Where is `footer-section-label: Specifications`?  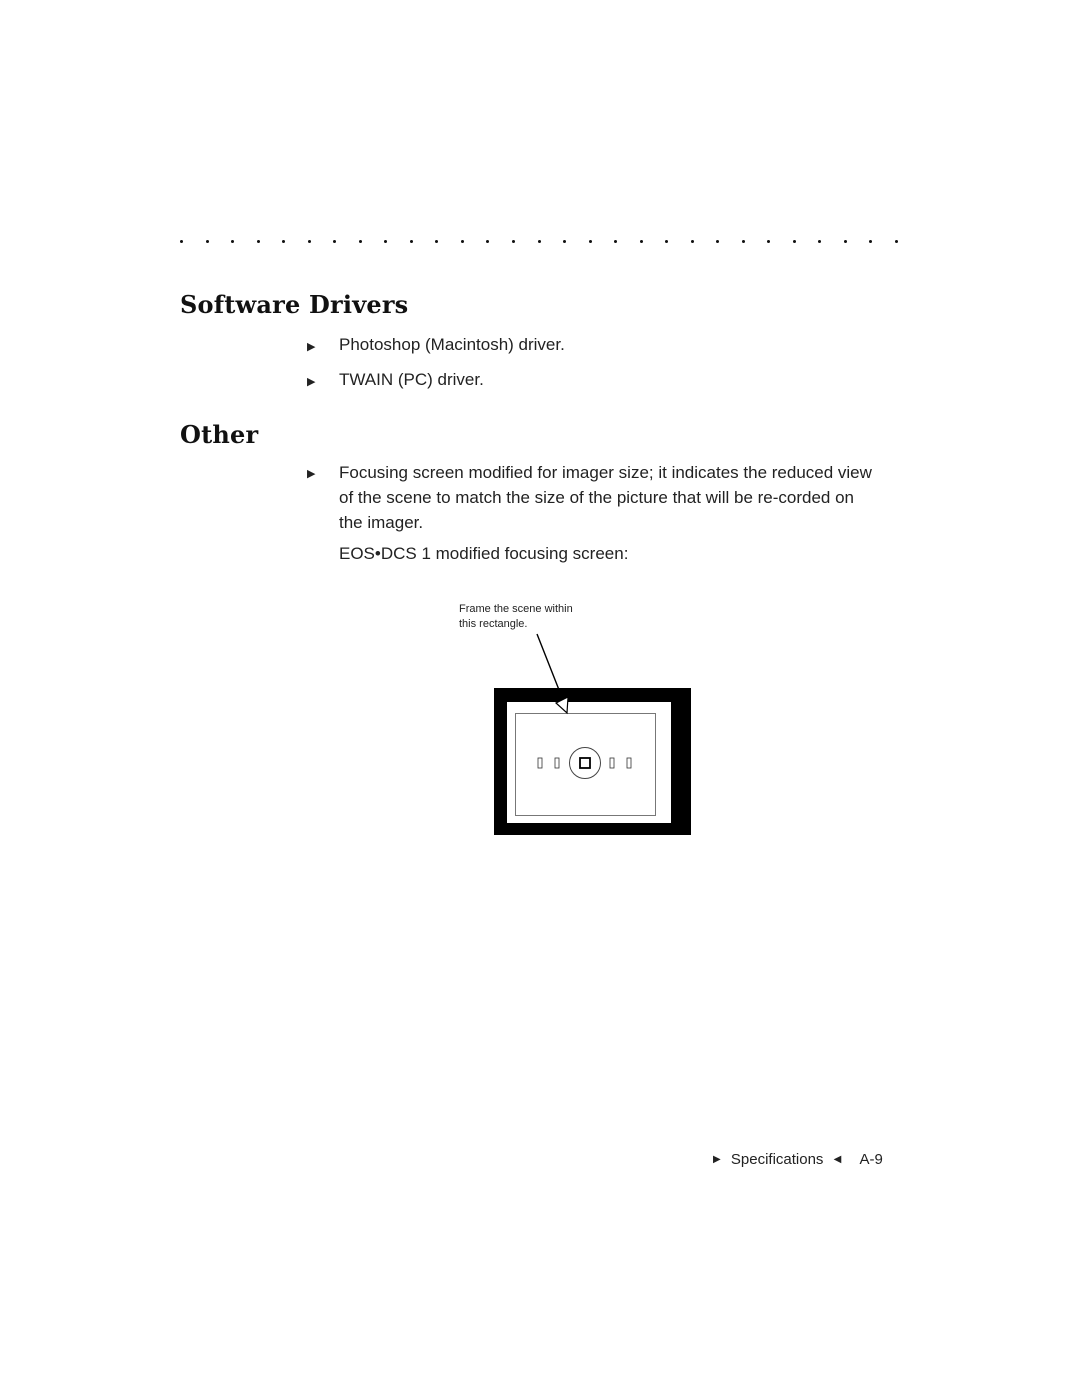
footer-section-label: Specifications is located at coordinates (777, 1159).